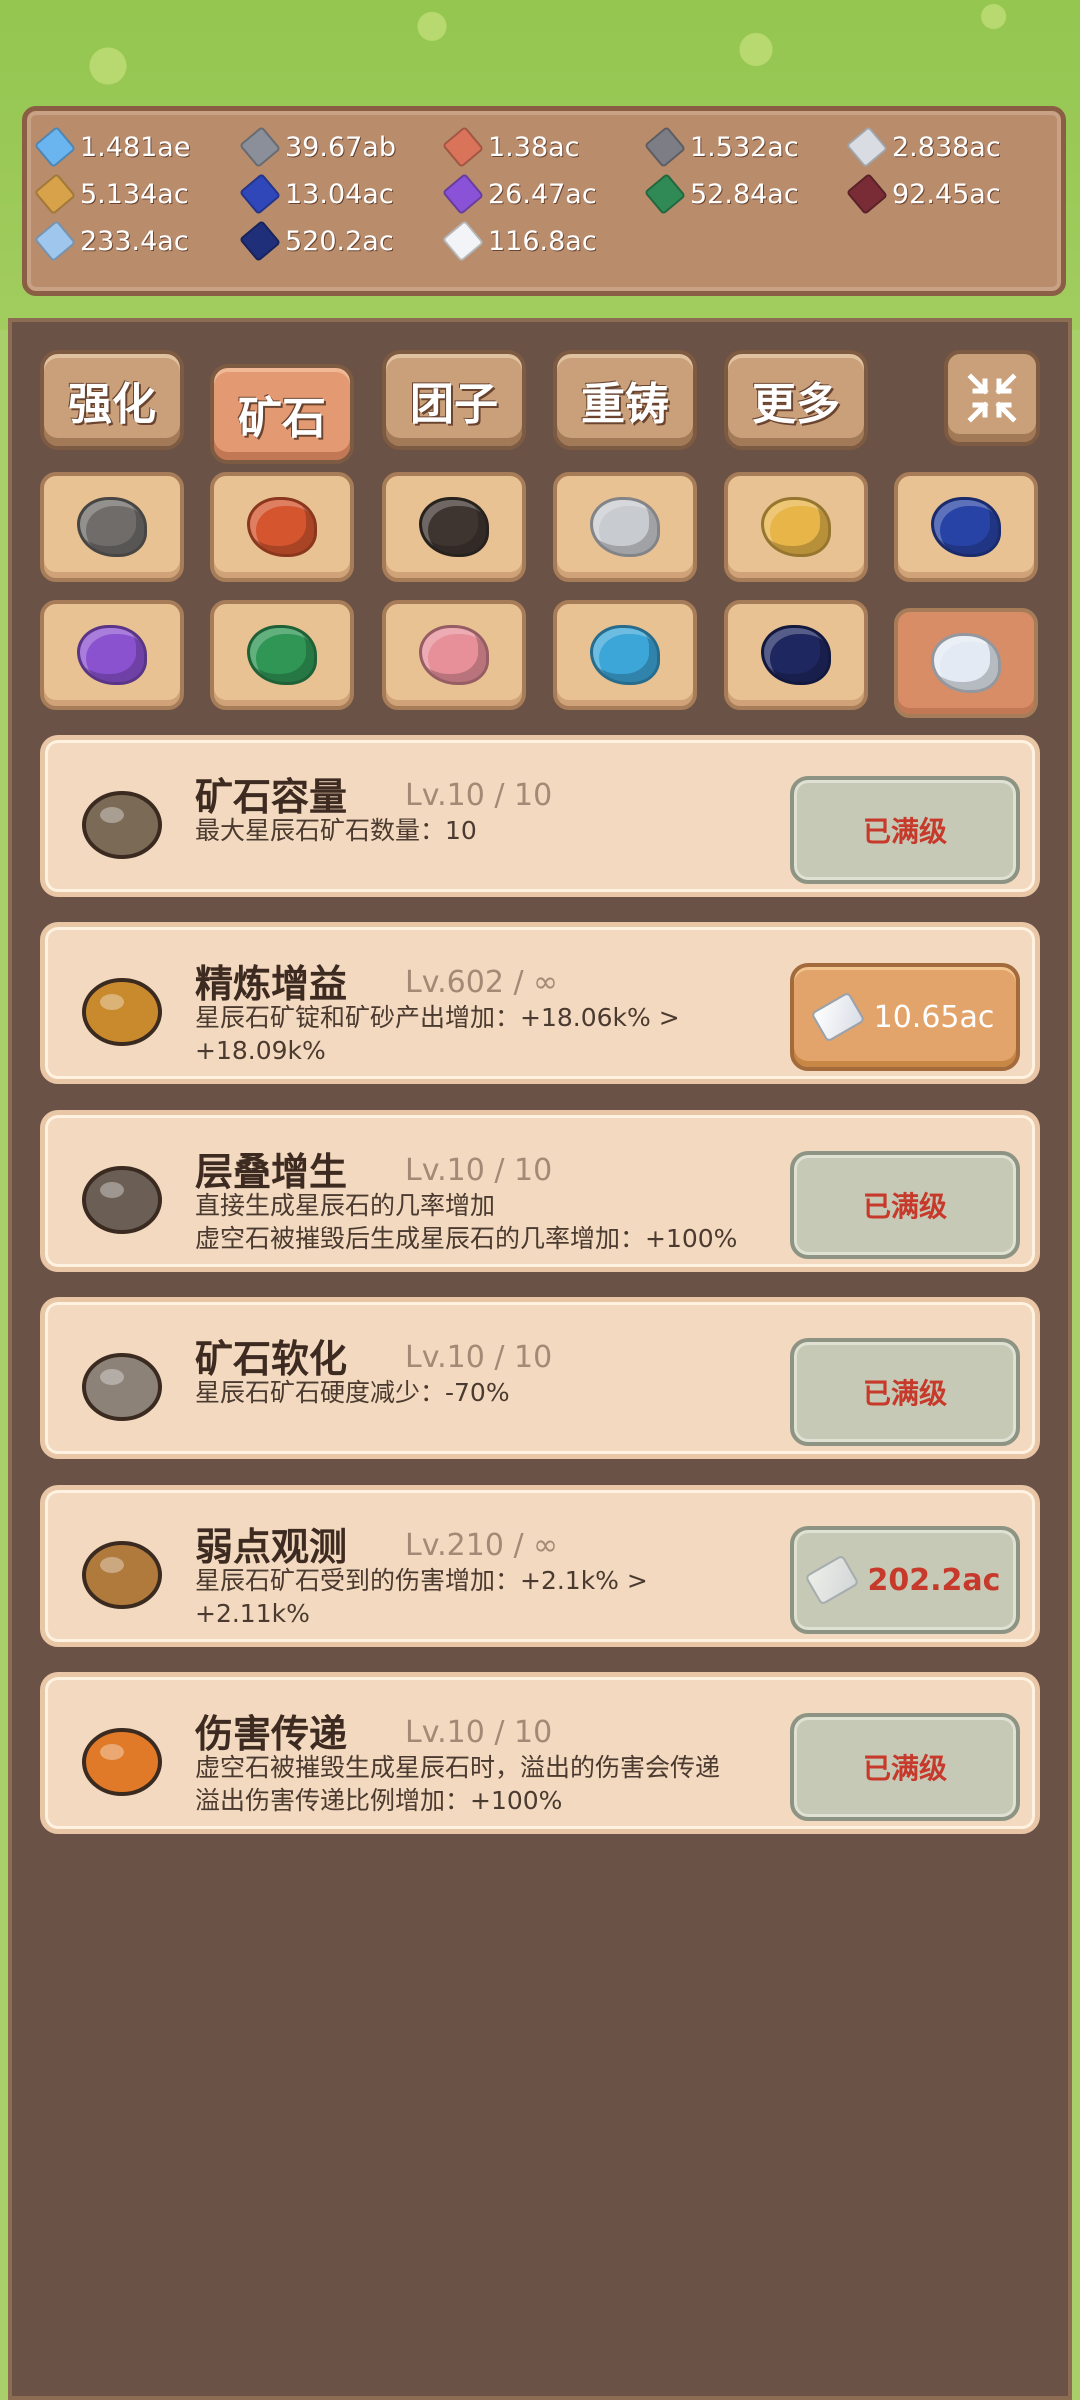 This screenshot has width=1080, height=2400. What do you see at coordinates (271, 1547) in the screenshot?
I see `upgrade-title: 弱点观测` at bounding box center [271, 1547].